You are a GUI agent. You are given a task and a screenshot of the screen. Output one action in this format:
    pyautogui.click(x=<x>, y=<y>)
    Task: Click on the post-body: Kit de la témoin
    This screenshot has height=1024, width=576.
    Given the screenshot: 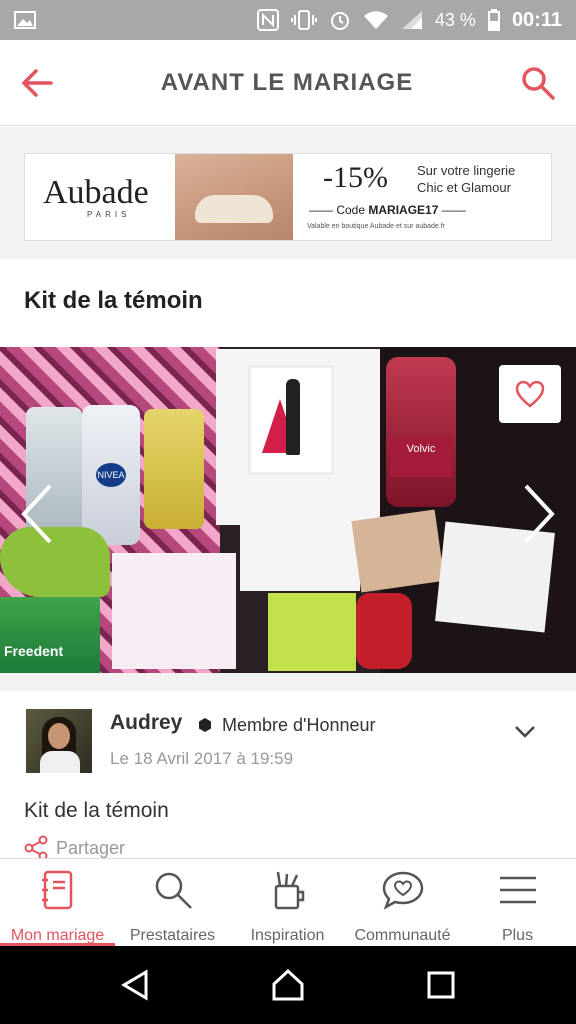 What is the action you would take?
    pyautogui.click(x=96, y=810)
    